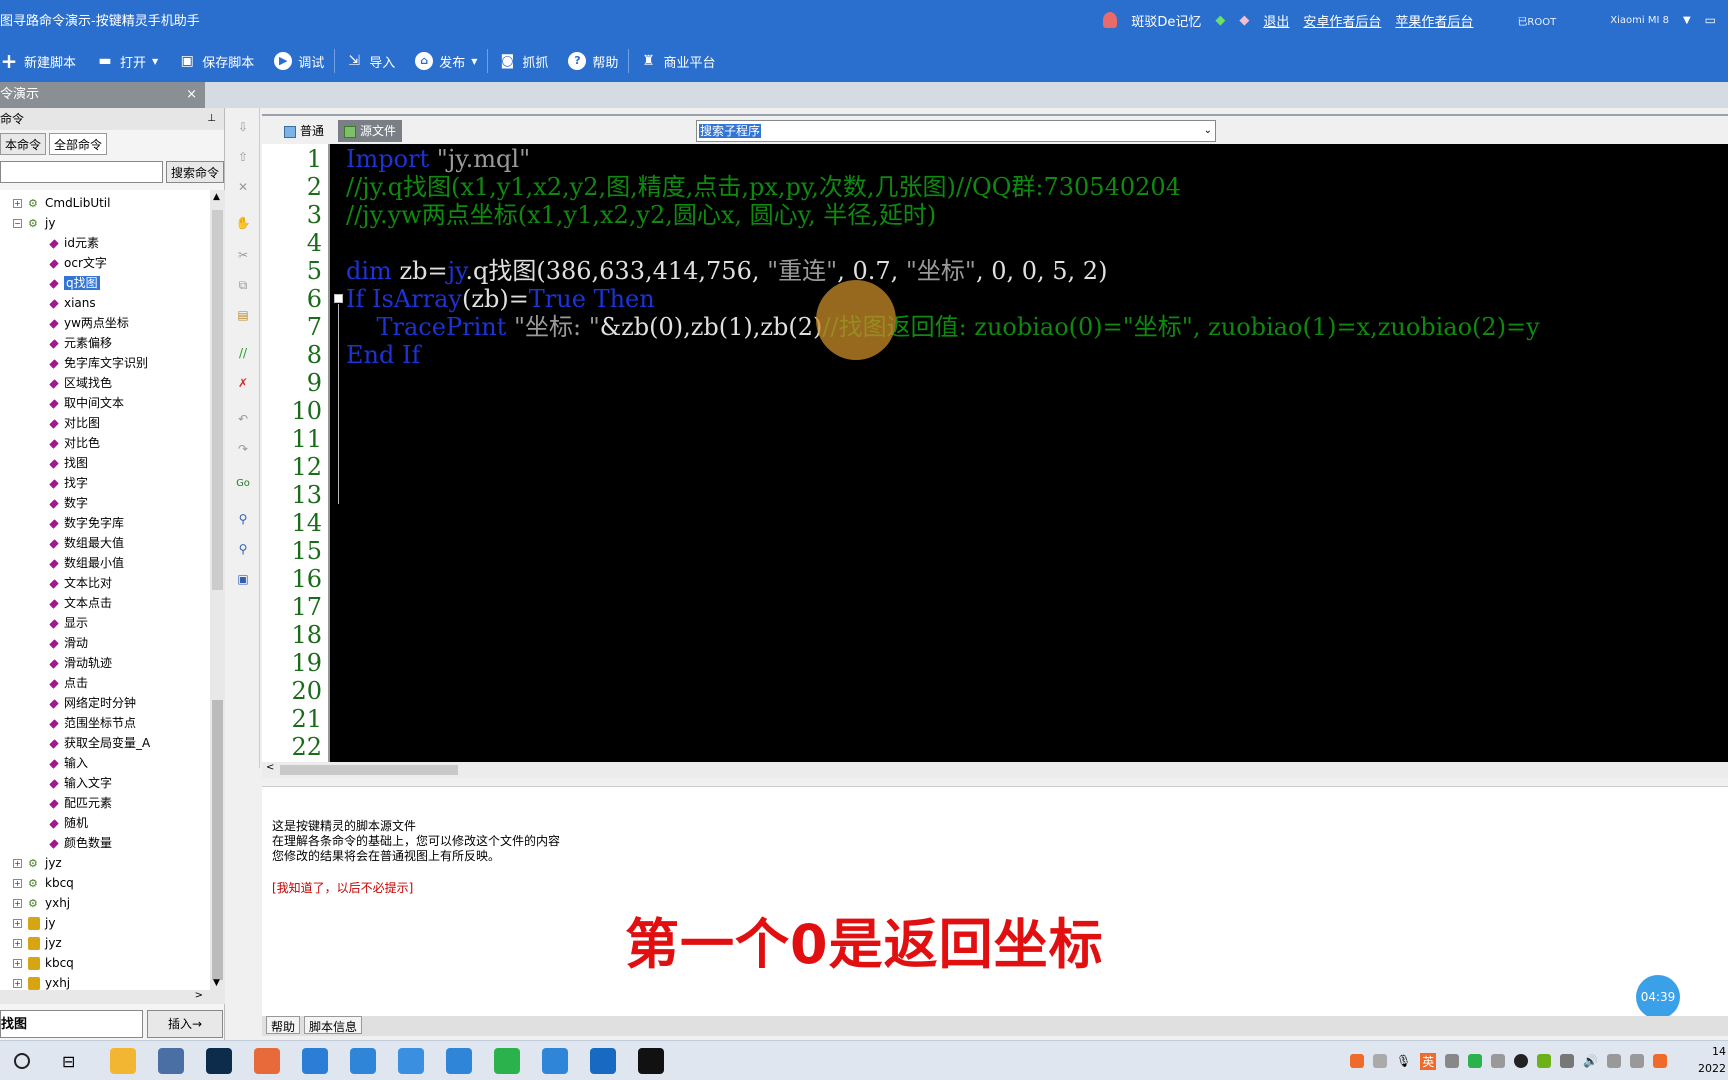 The width and height of the screenshot is (1728, 1080). I want to click on move-down-icon: ⇩, so click(243, 128).